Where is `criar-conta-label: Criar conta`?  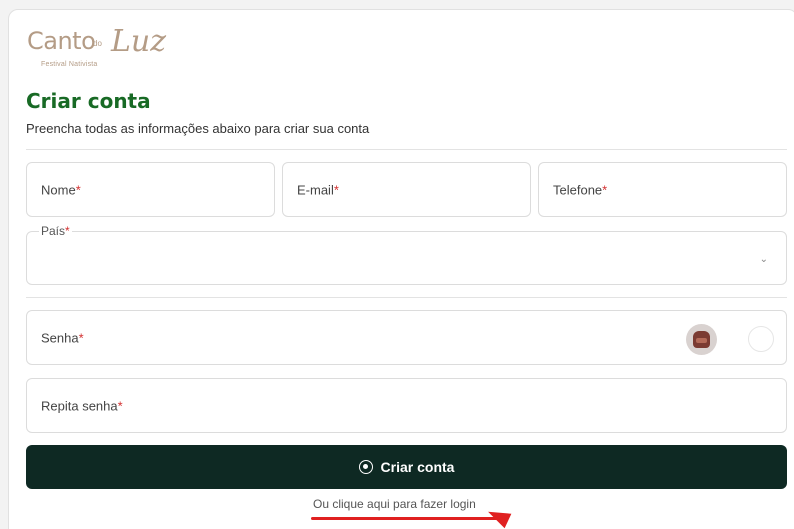 criar-conta-label: Criar conta is located at coordinates (417, 467).